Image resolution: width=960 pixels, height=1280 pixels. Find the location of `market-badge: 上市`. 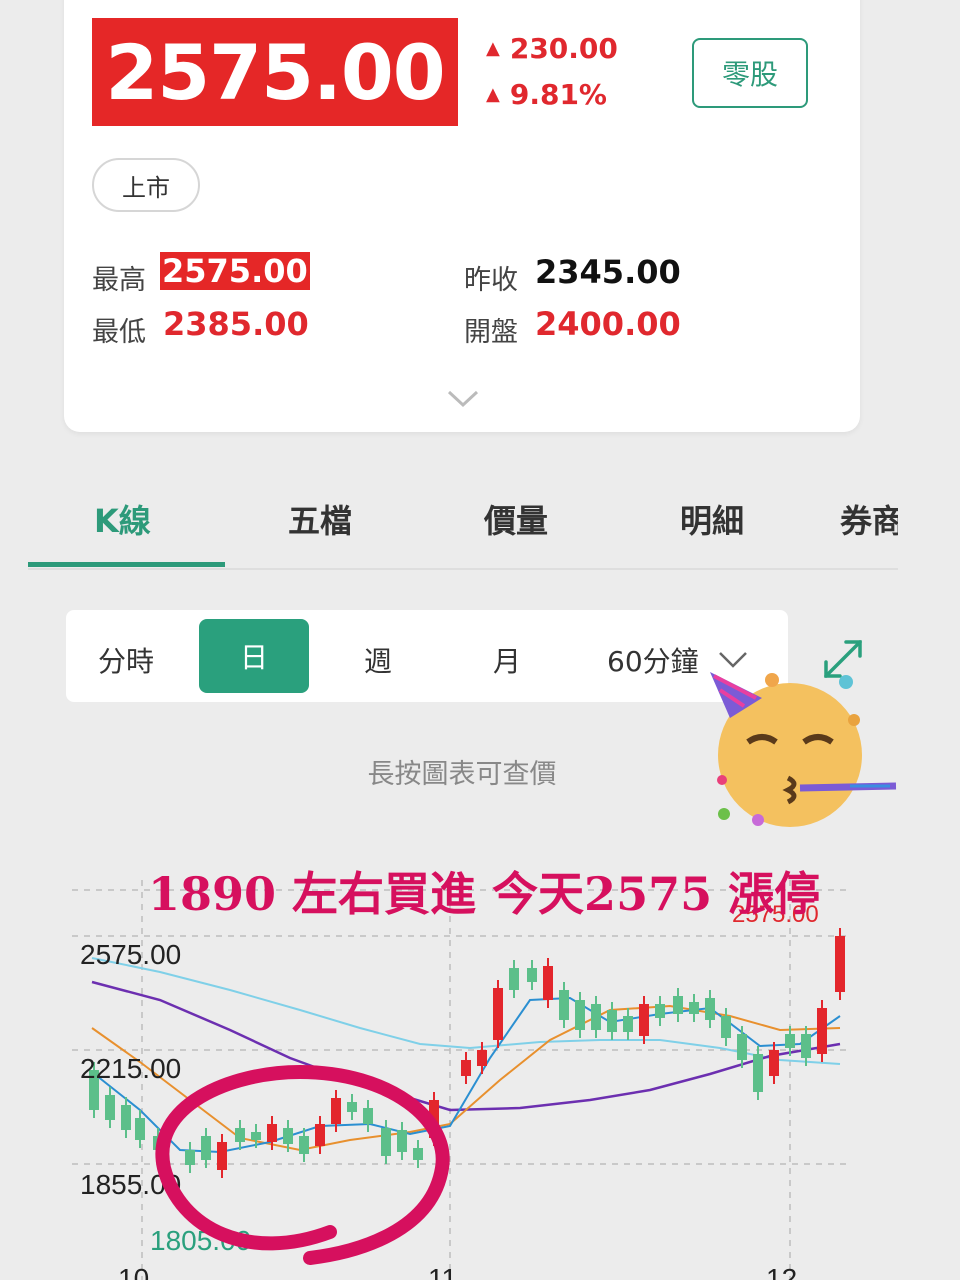

market-badge: 上市 is located at coordinates (146, 185).